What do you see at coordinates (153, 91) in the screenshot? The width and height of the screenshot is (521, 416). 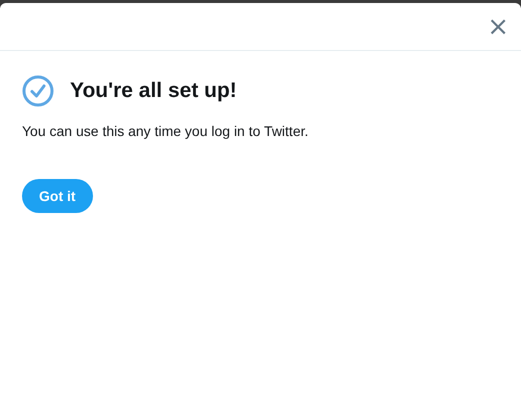 I see `dialog-title: You're all set up!` at bounding box center [153, 91].